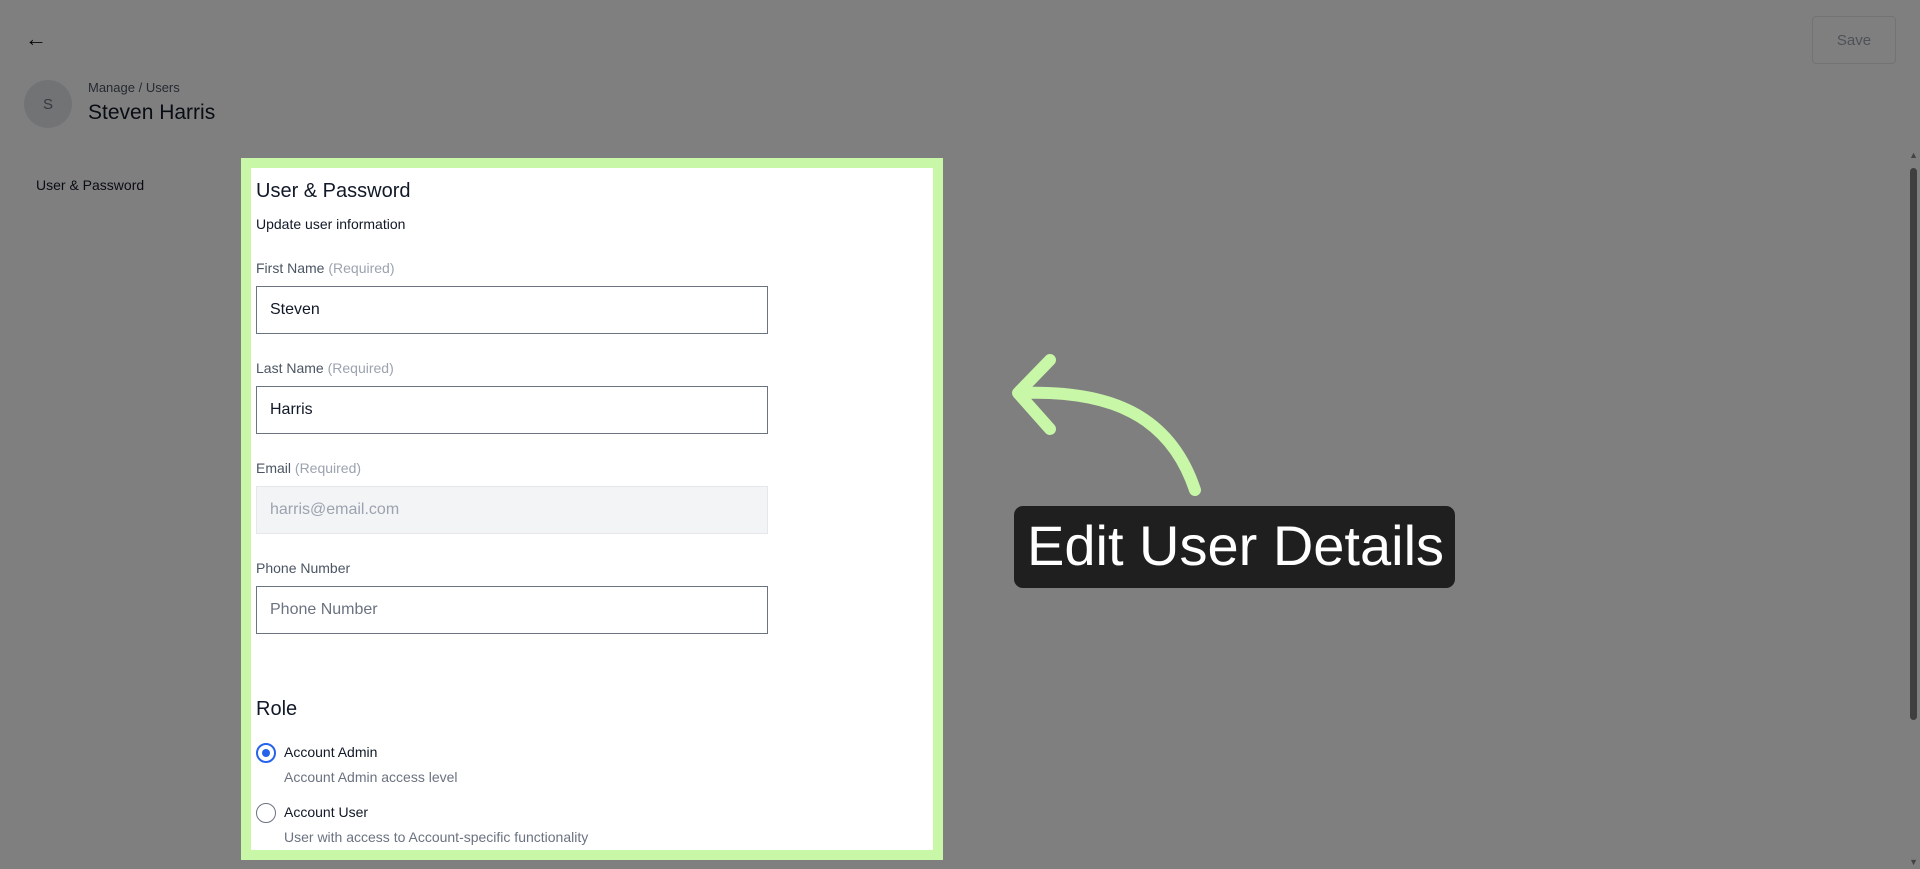  Describe the element at coordinates (309, 468) in the screenshot. I see `email-label: Email (Required)` at that location.